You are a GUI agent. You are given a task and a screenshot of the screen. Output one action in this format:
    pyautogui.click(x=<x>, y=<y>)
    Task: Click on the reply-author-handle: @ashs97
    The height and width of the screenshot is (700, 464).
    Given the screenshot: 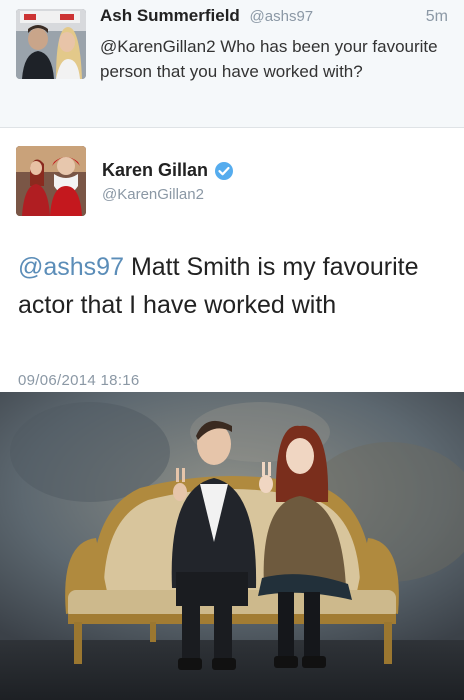 What is the action you would take?
    pyautogui.click(x=282, y=16)
    